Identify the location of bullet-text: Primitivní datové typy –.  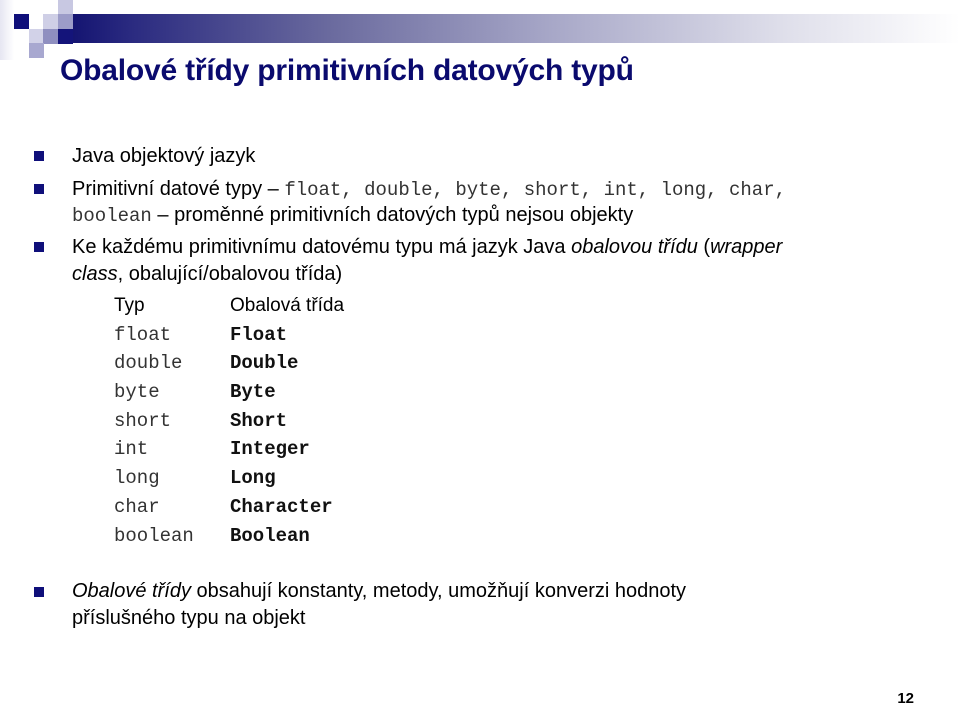
(178, 189).